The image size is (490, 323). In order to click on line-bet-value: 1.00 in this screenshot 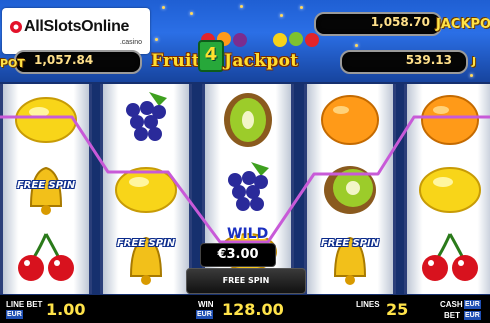, I will do `click(65, 309)`.